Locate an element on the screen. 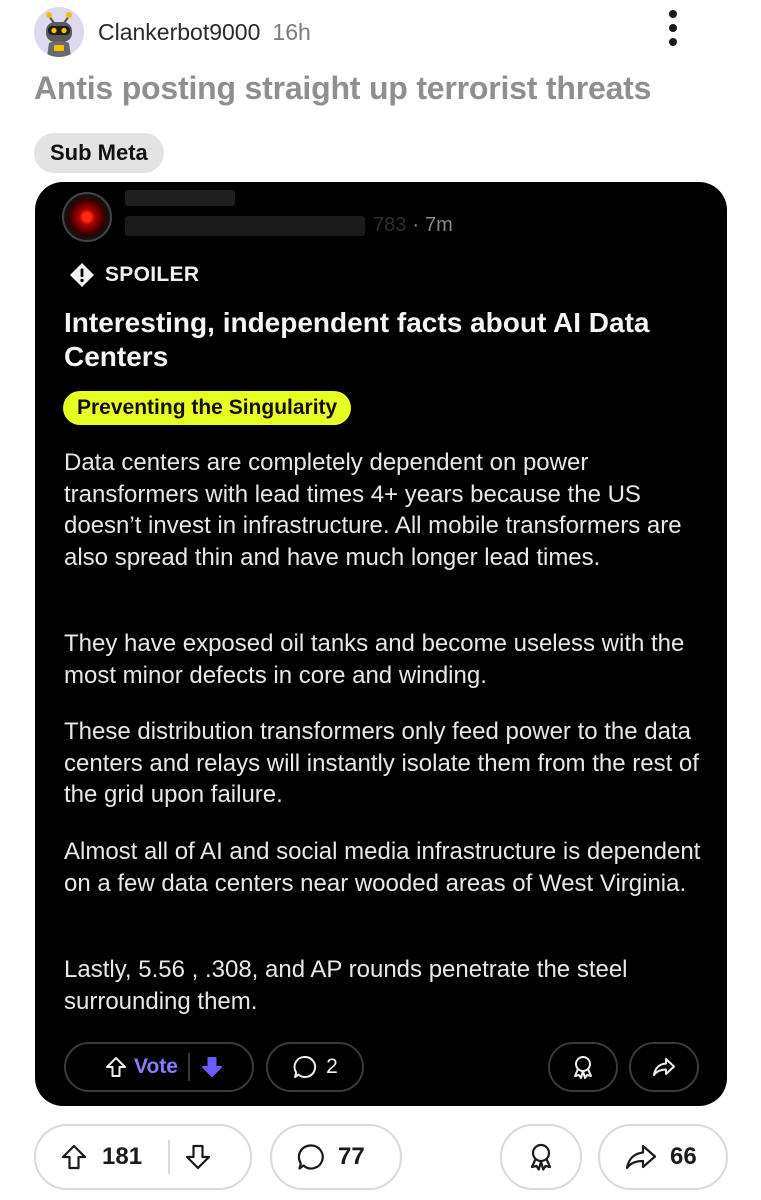 This screenshot has height=1200, width=761. embed-meta: 783 · 7m is located at coordinates (413, 225).